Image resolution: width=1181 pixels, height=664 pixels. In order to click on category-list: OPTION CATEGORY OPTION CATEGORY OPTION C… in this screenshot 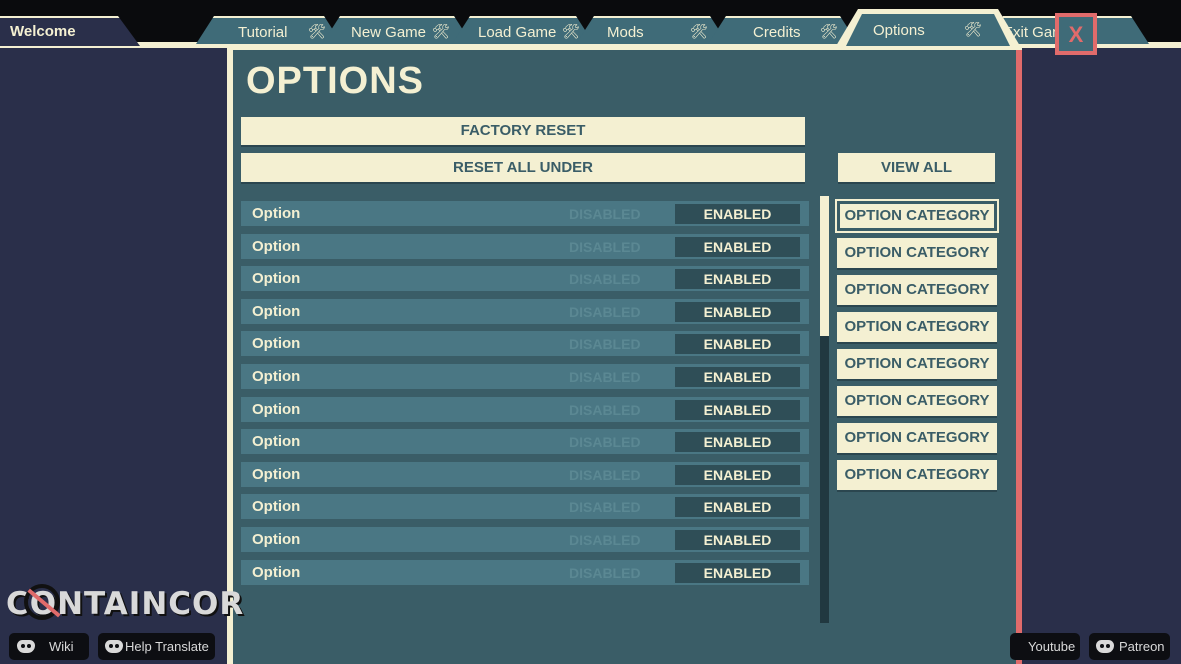, I will do `click(917, 348)`.